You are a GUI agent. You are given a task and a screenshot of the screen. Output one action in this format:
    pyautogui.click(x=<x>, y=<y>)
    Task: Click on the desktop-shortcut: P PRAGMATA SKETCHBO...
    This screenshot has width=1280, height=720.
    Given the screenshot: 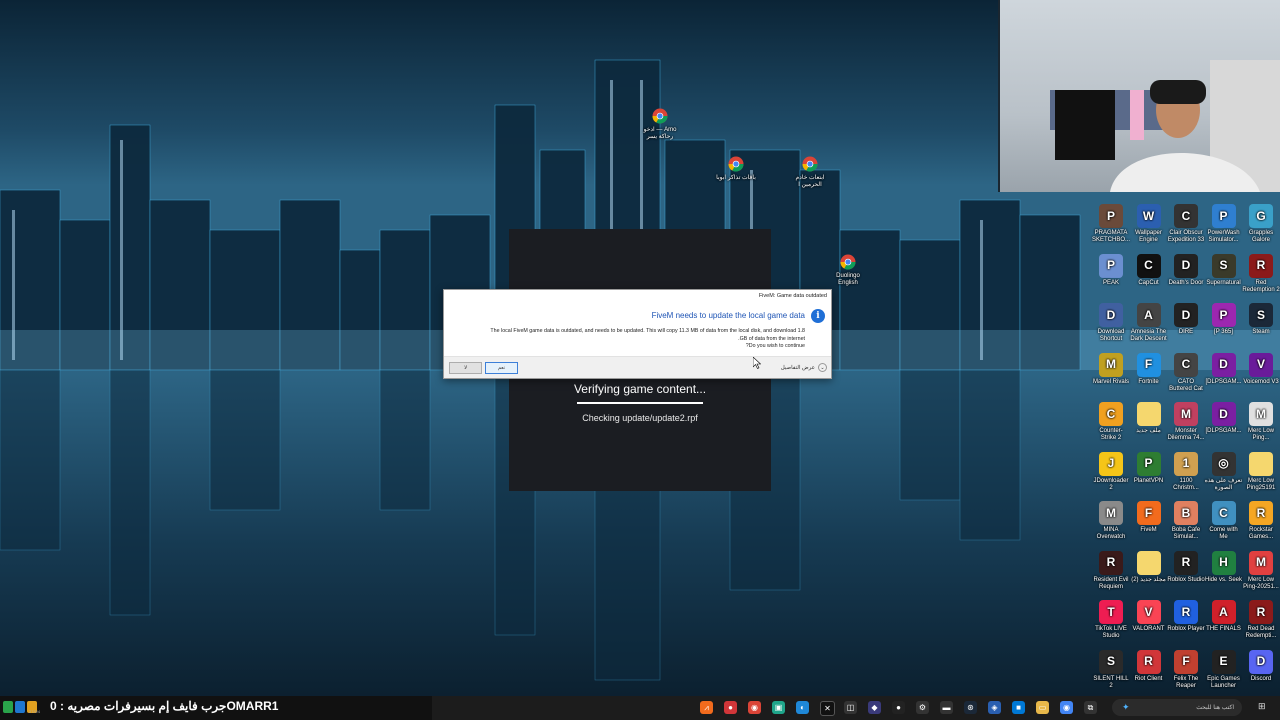 What is the action you would take?
    pyautogui.click(x=1111, y=224)
    